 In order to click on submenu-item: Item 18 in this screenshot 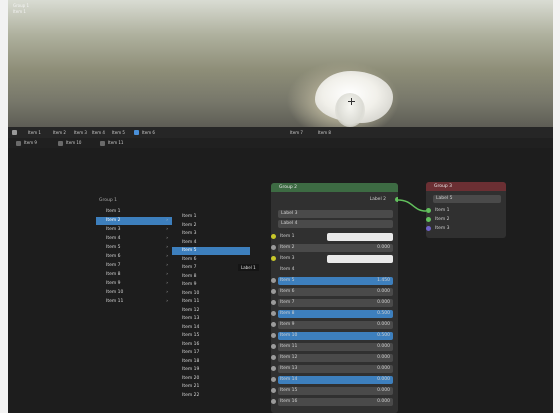, I will do `click(211, 362)`.